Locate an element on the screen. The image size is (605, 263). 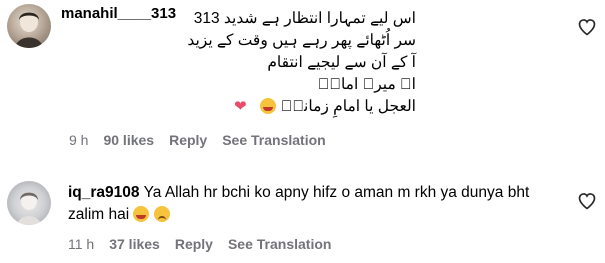
comment-line: اے میرے امامؑ is located at coordinates (366, 84).